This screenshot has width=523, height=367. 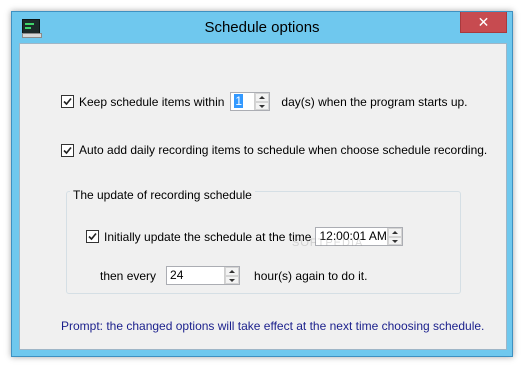 I want to click on keep-items-checkbox, so click(x=67, y=101).